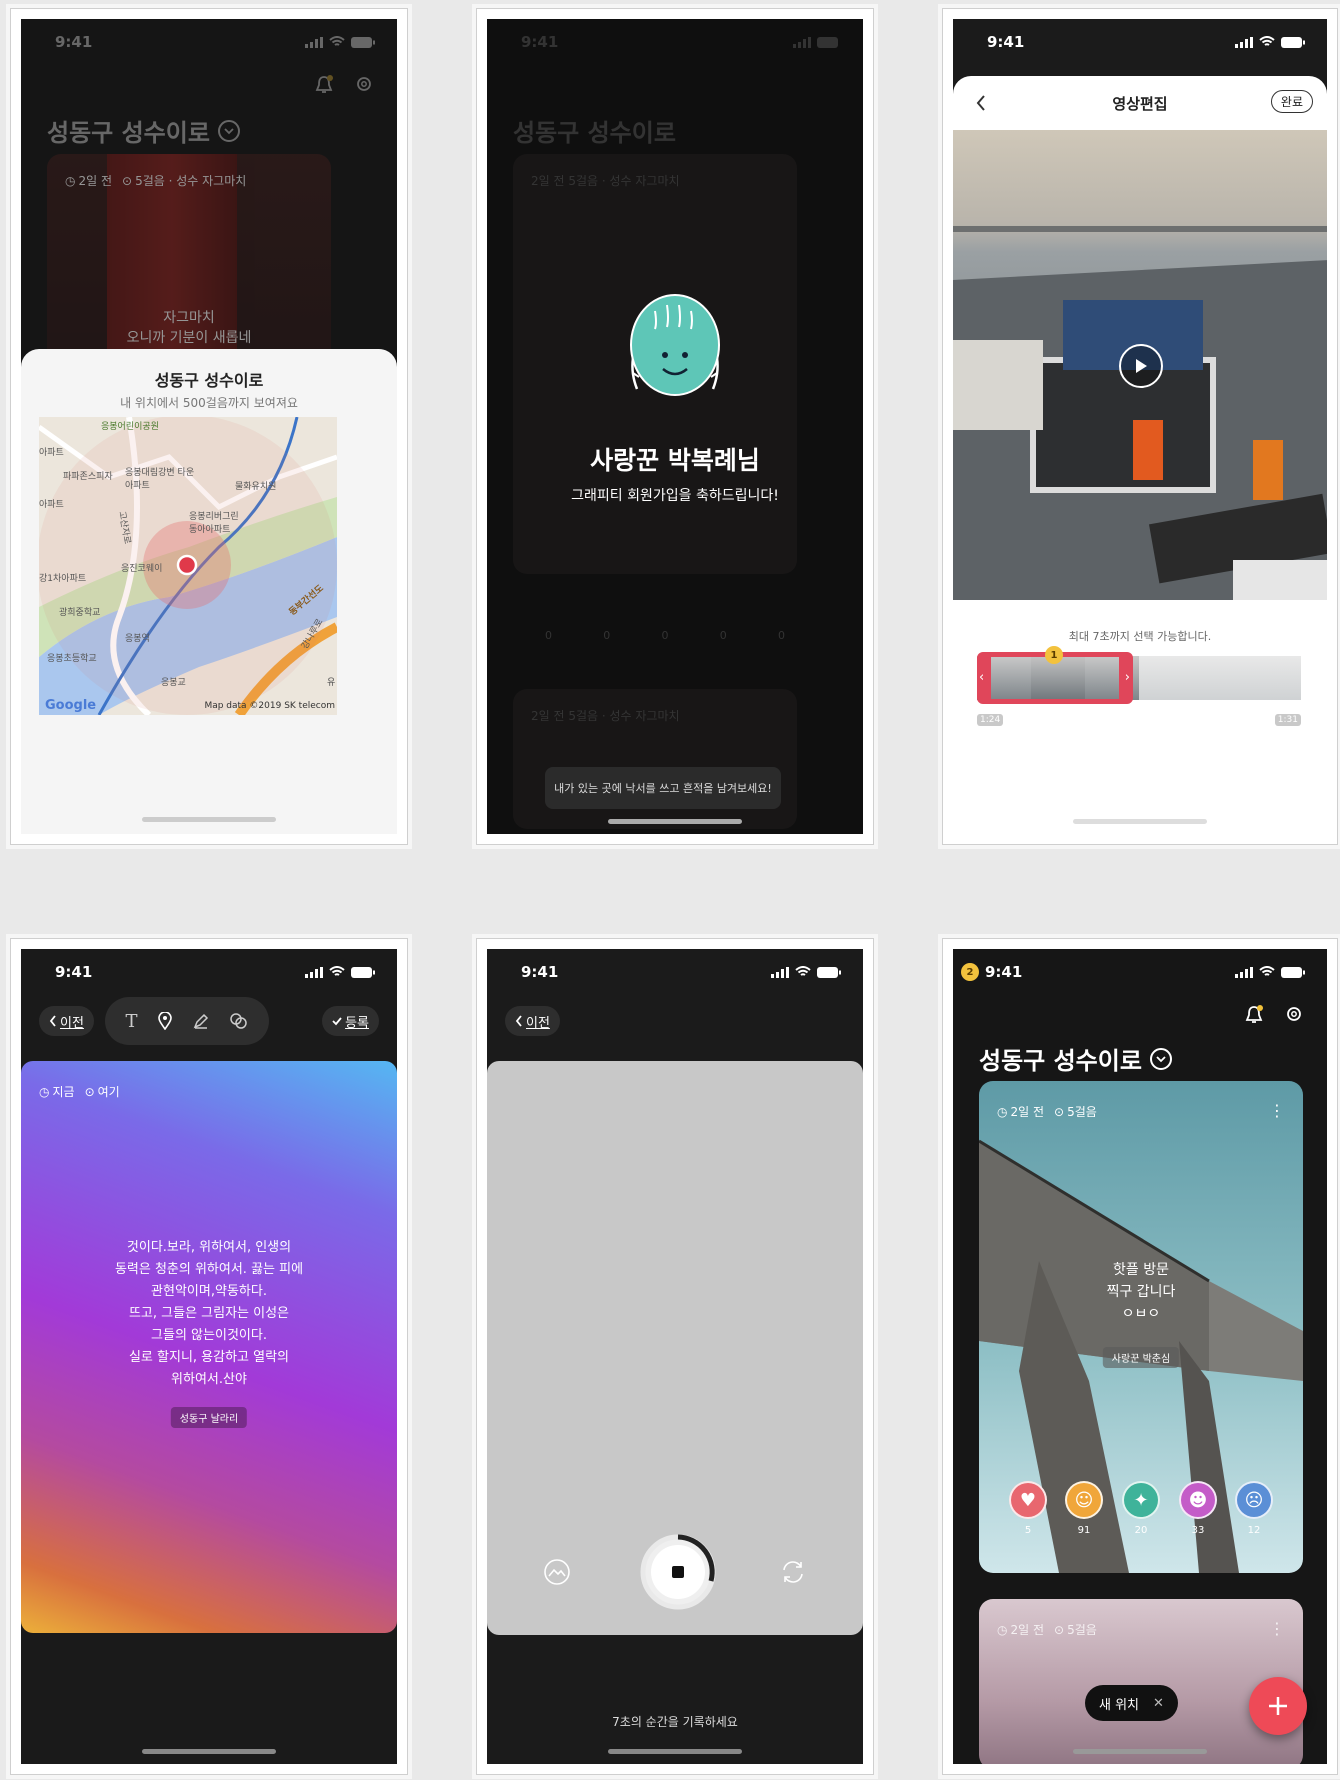 The height and width of the screenshot is (1780, 1340). I want to click on record-button, so click(678, 1572).